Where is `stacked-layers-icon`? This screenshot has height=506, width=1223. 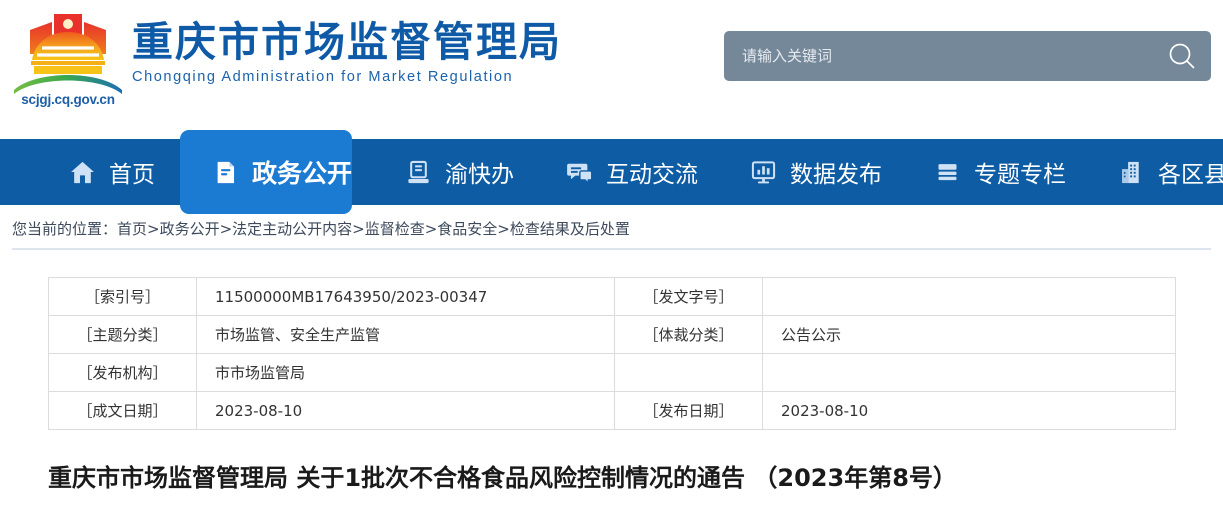 stacked-layers-icon is located at coordinates (947, 172).